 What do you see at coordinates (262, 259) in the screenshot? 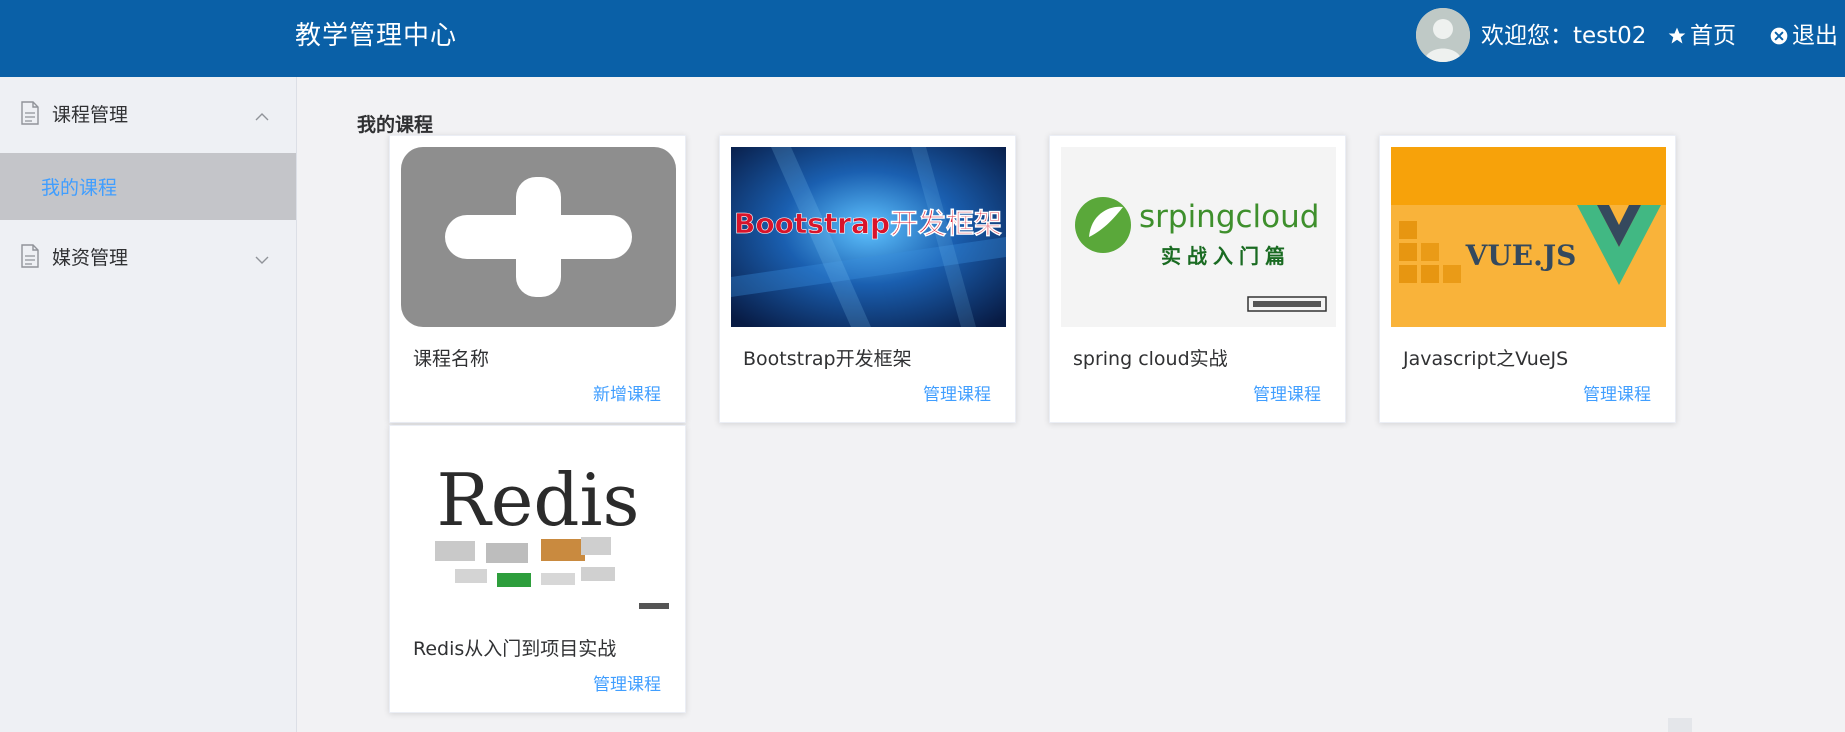
I see `chevron-down-icon` at bounding box center [262, 259].